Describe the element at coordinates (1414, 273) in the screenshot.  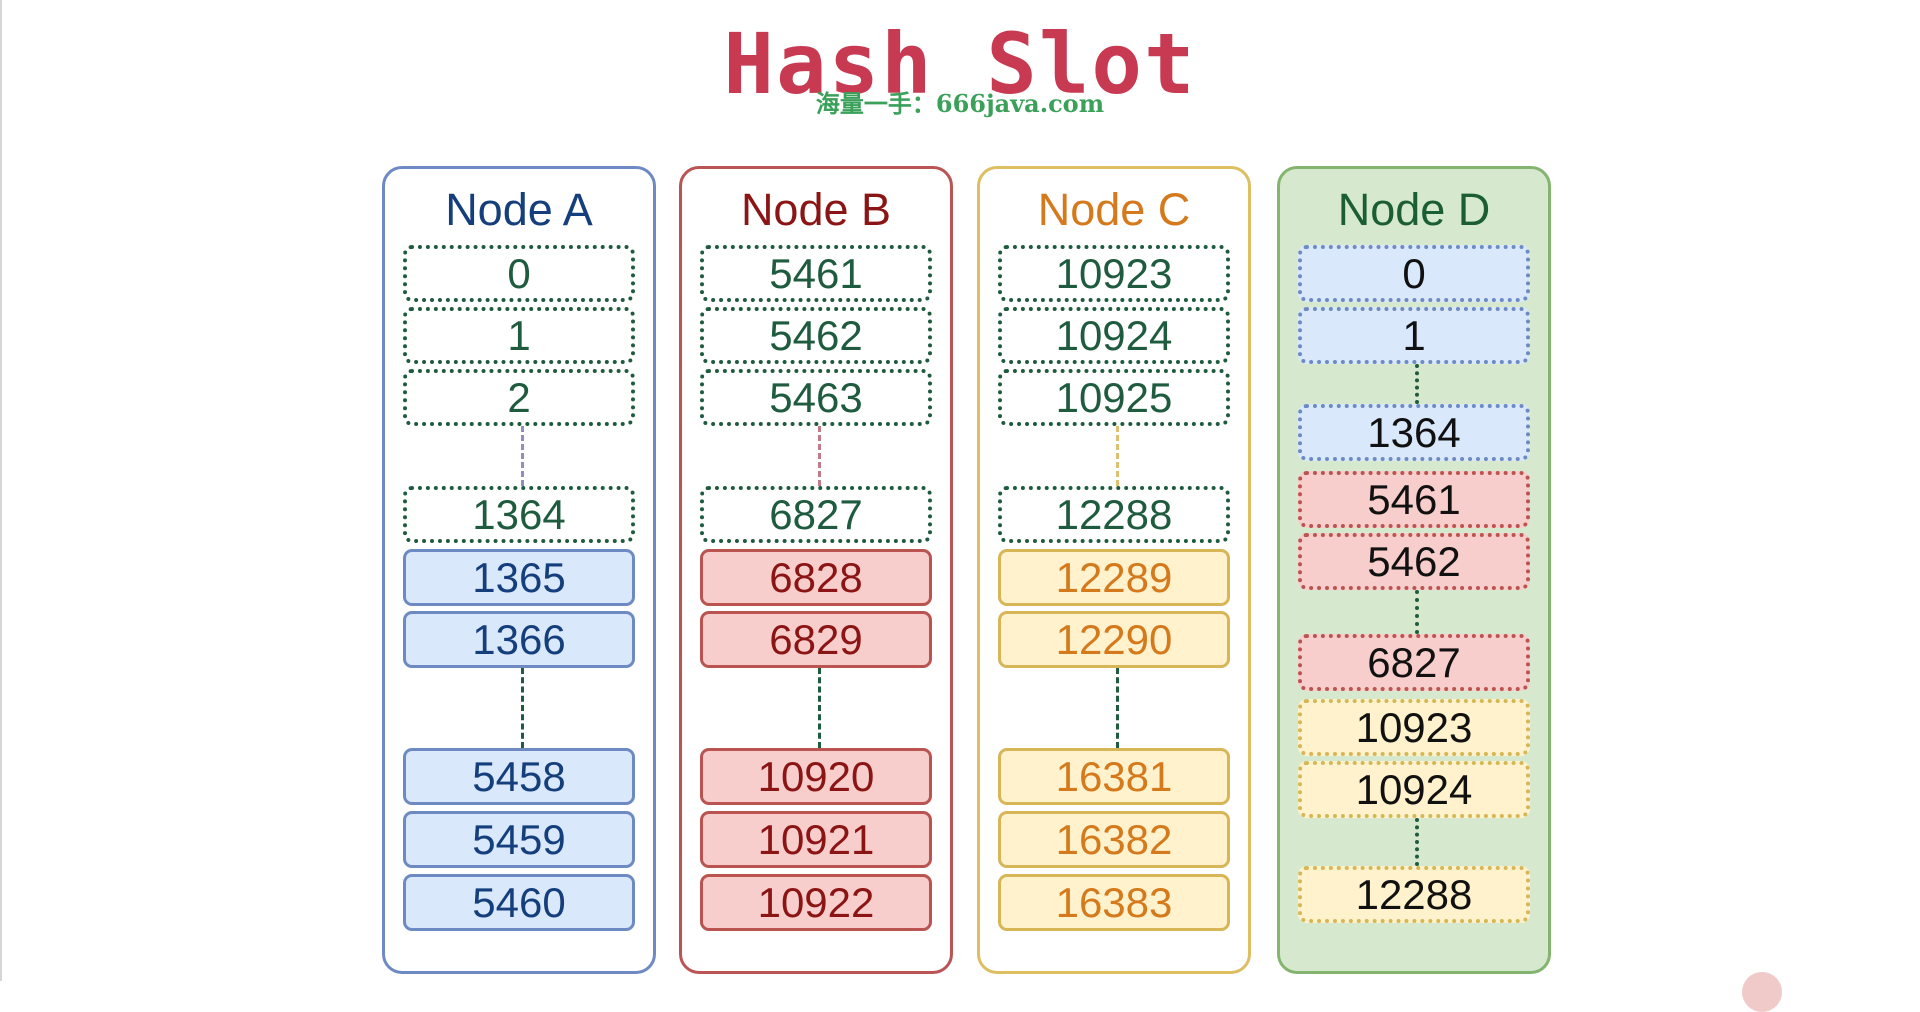
I see `node-d-slot: 0` at that location.